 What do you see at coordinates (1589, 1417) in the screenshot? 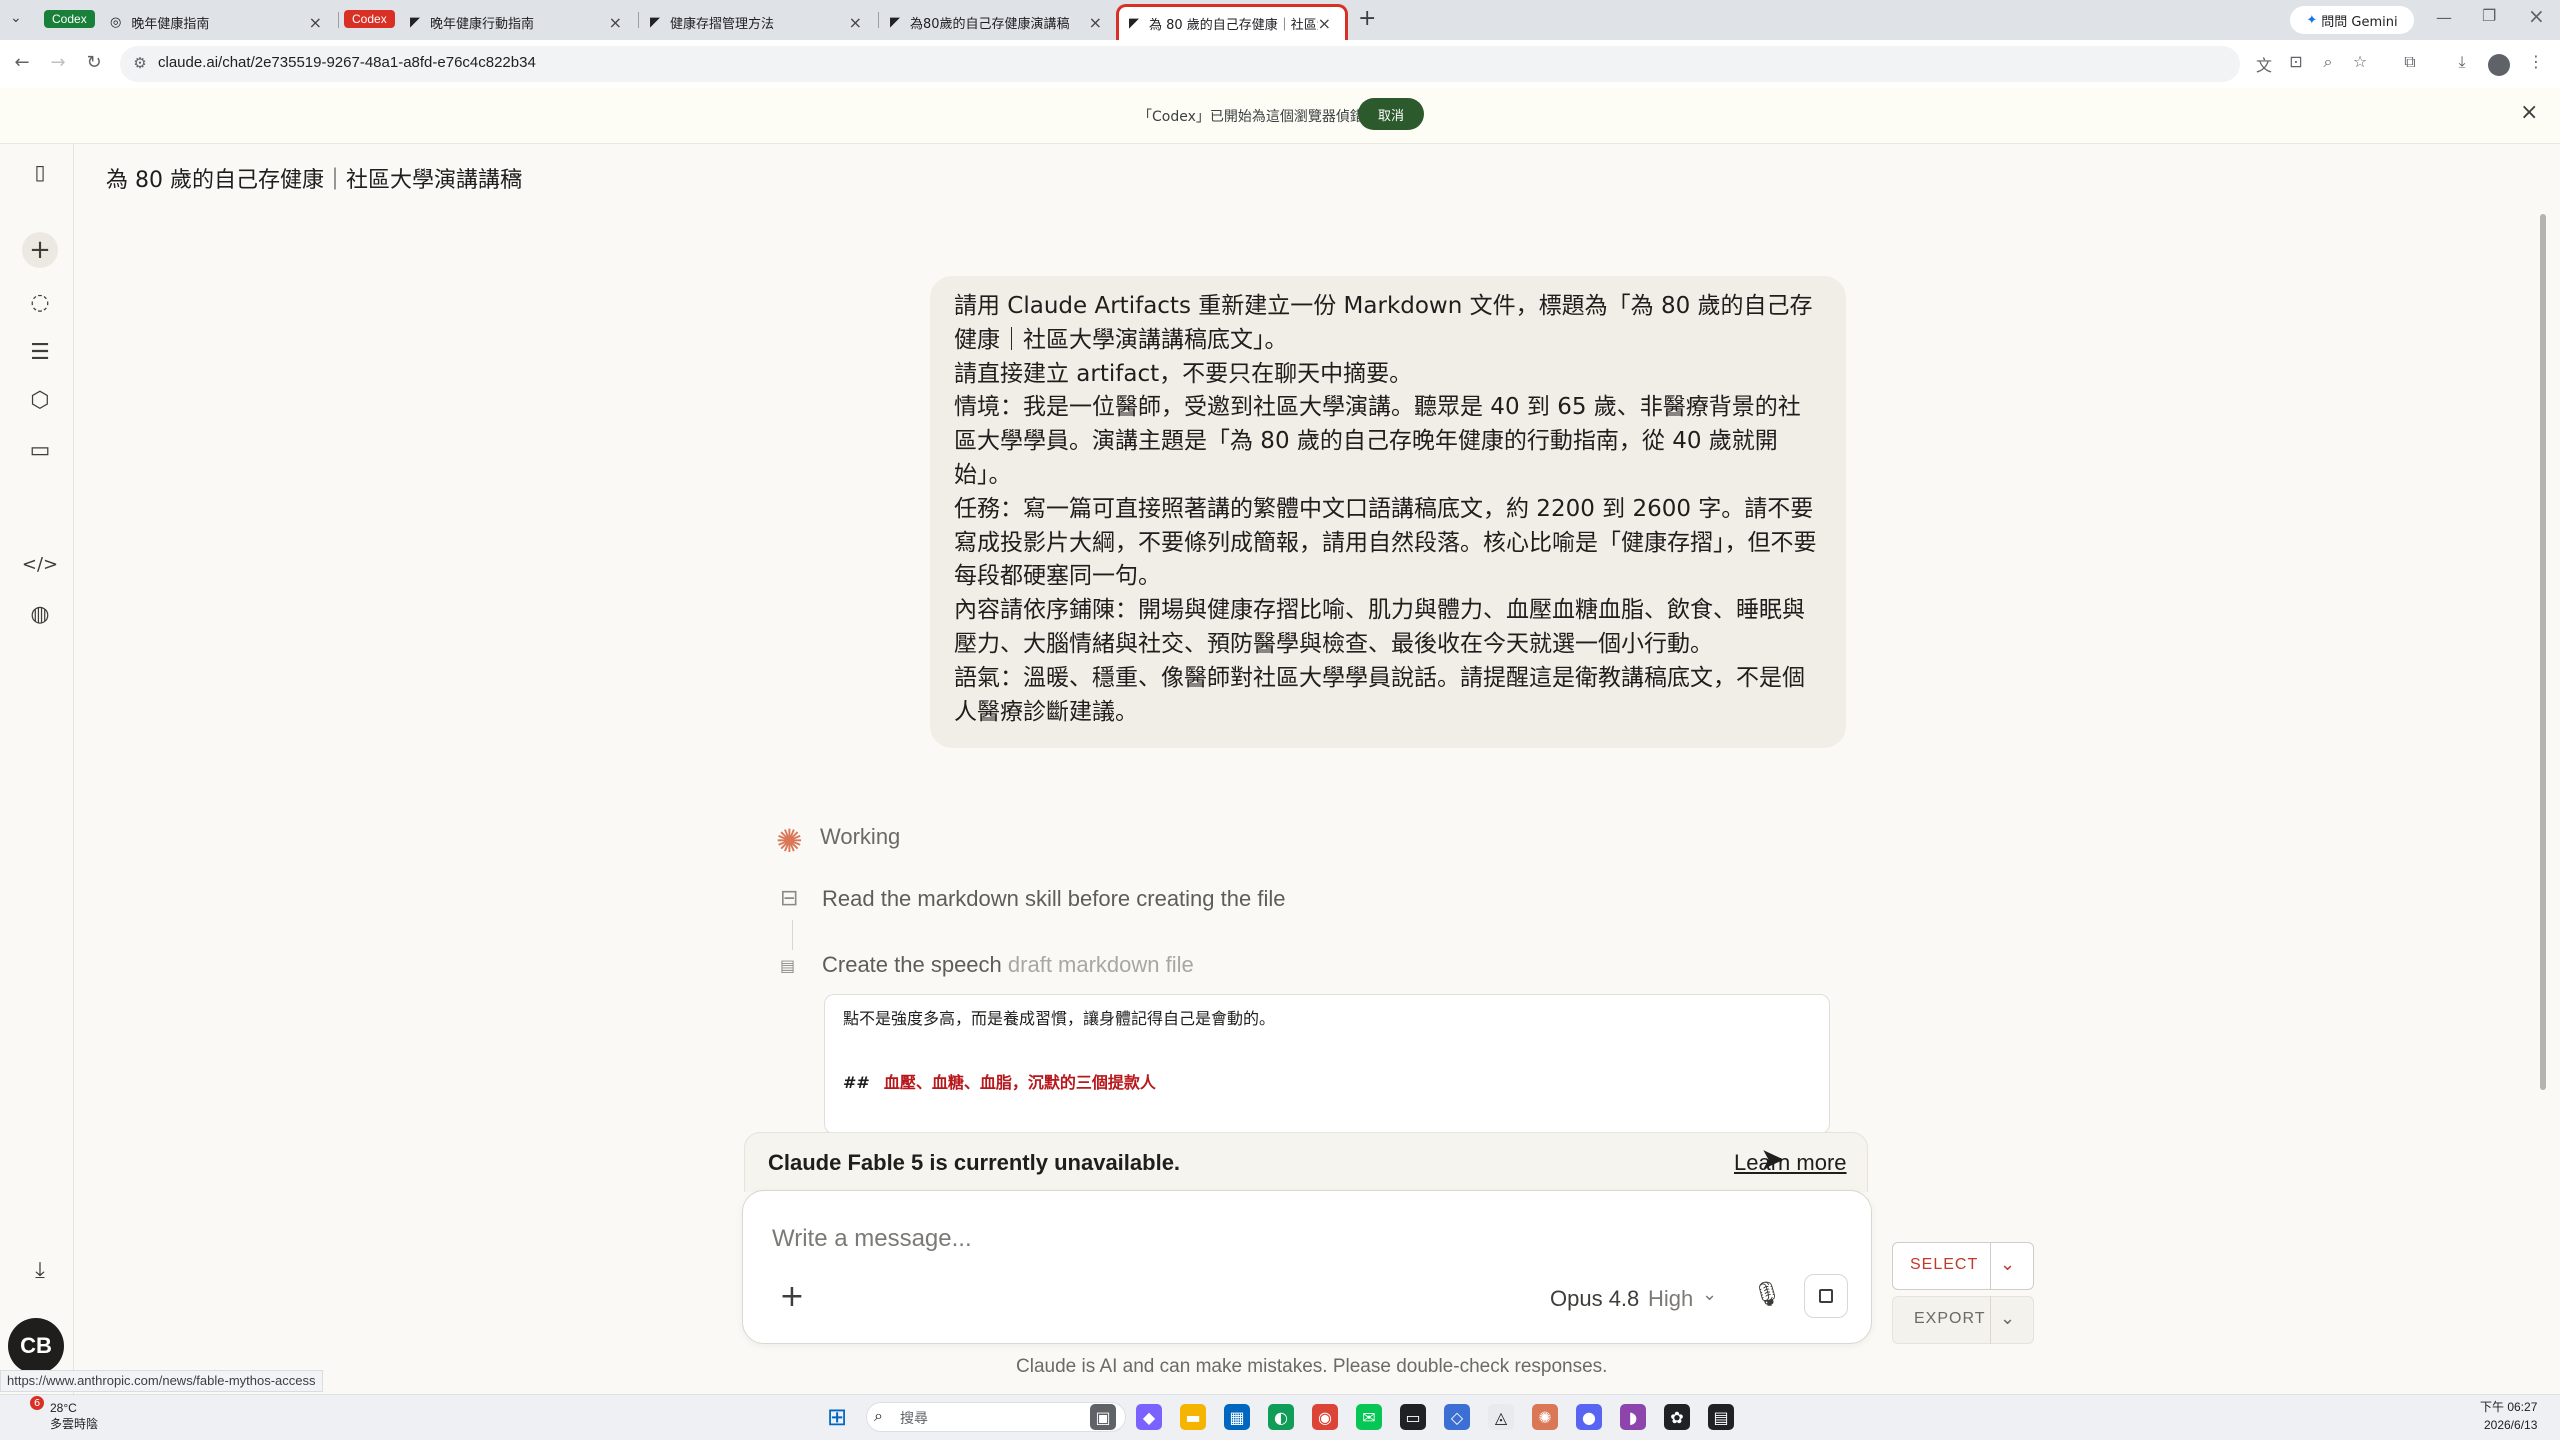
I see `discord-icon: ●` at bounding box center [1589, 1417].